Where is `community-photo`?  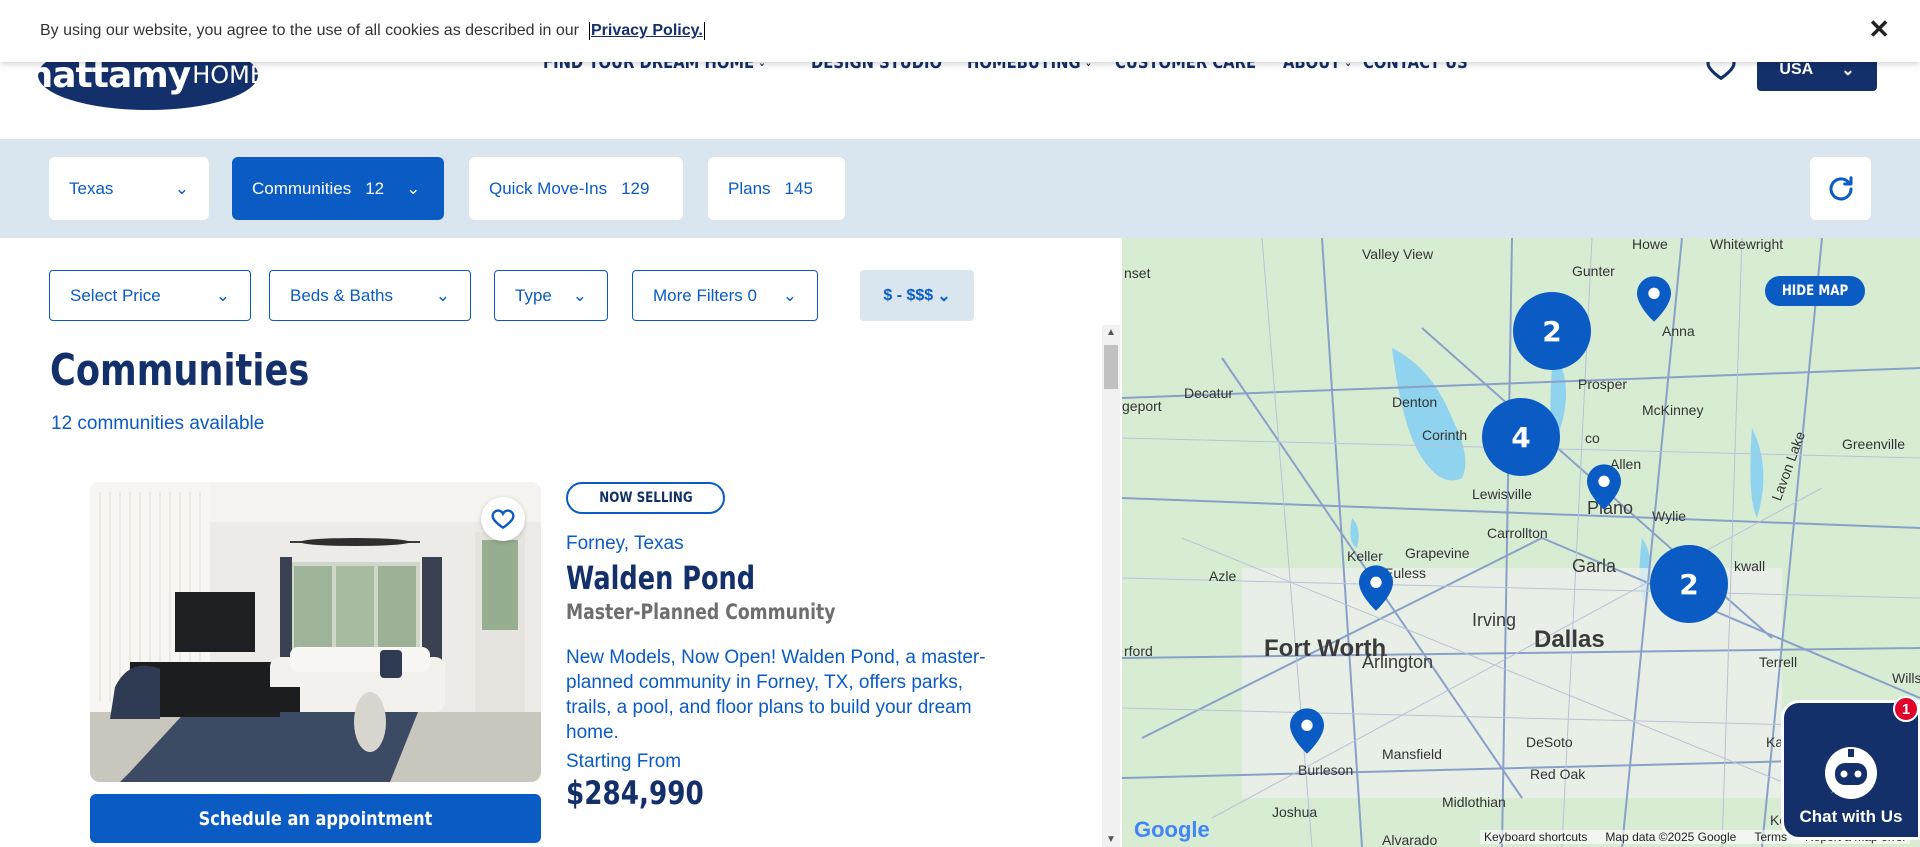 community-photo is located at coordinates (315, 632).